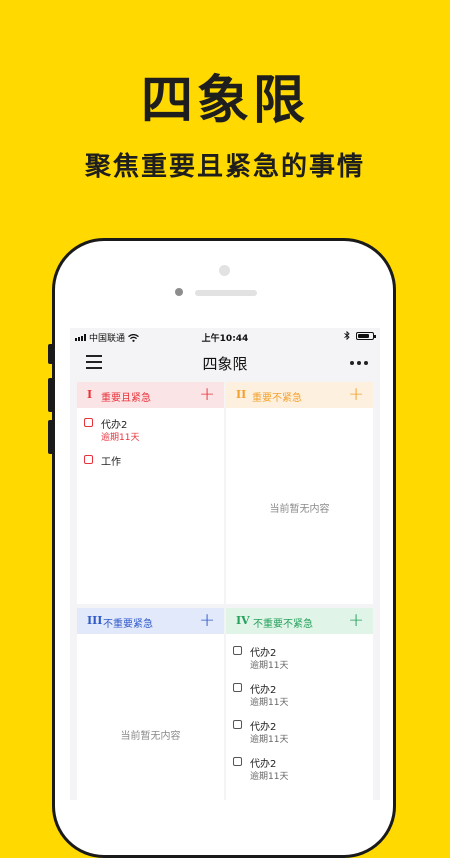  I want to click on quadrant-1-header: I 重要且紧急 +, so click(150, 395).